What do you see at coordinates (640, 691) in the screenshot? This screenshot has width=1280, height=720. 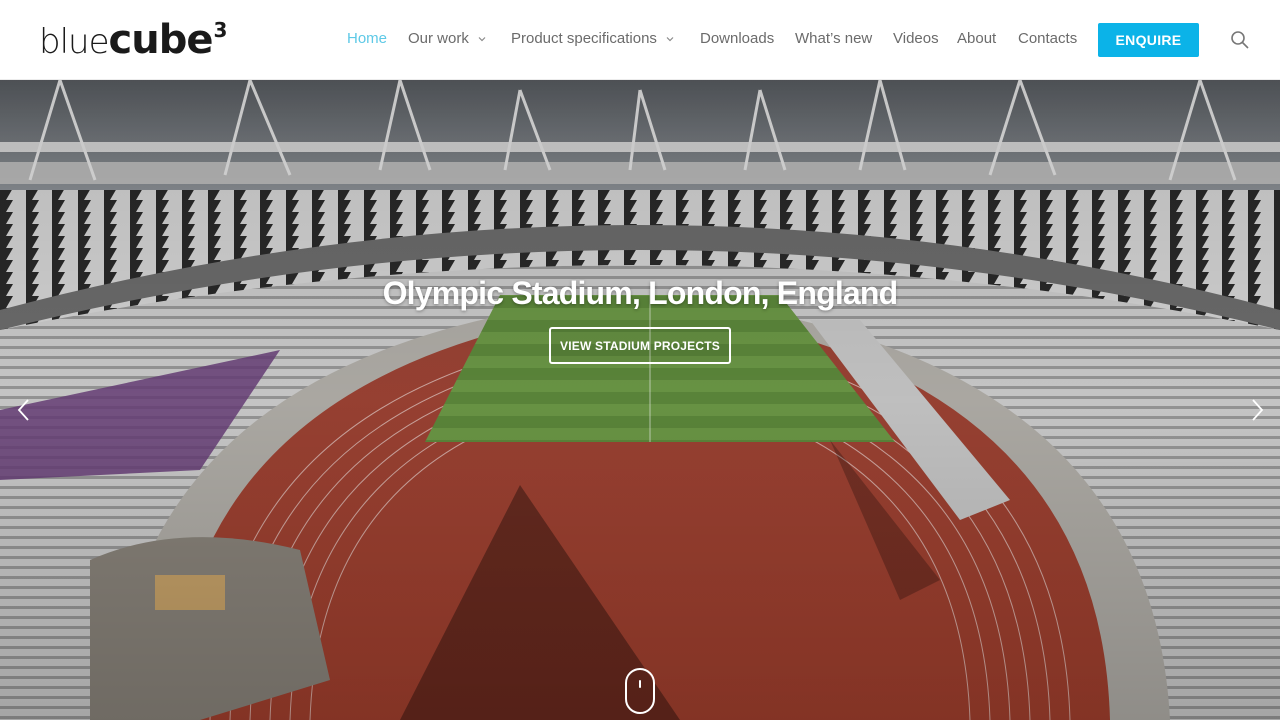 I see `mouse-scroll-icon` at bounding box center [640, 691].